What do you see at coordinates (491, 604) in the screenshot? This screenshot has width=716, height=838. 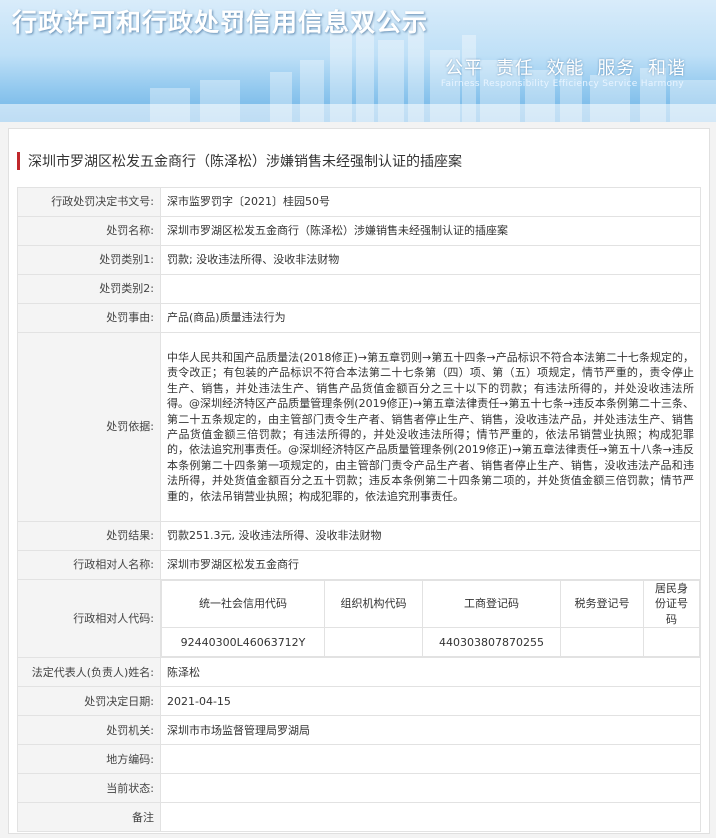 I see `header-business-reg: 工商登记码` at bounding box center [491, 604].